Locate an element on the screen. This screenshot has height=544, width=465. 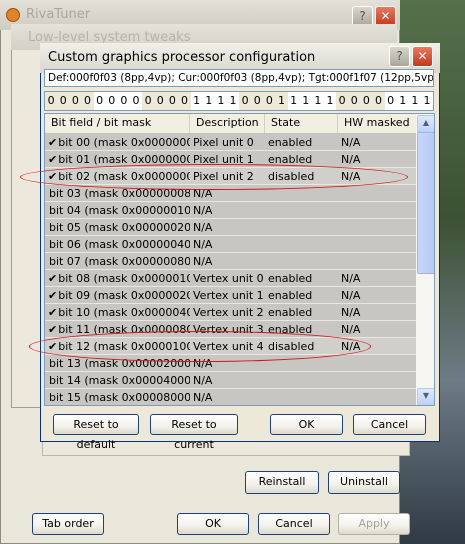
table-row: bit 07 (mask 0x00000080) N/A is located at coordinates (231, 261).